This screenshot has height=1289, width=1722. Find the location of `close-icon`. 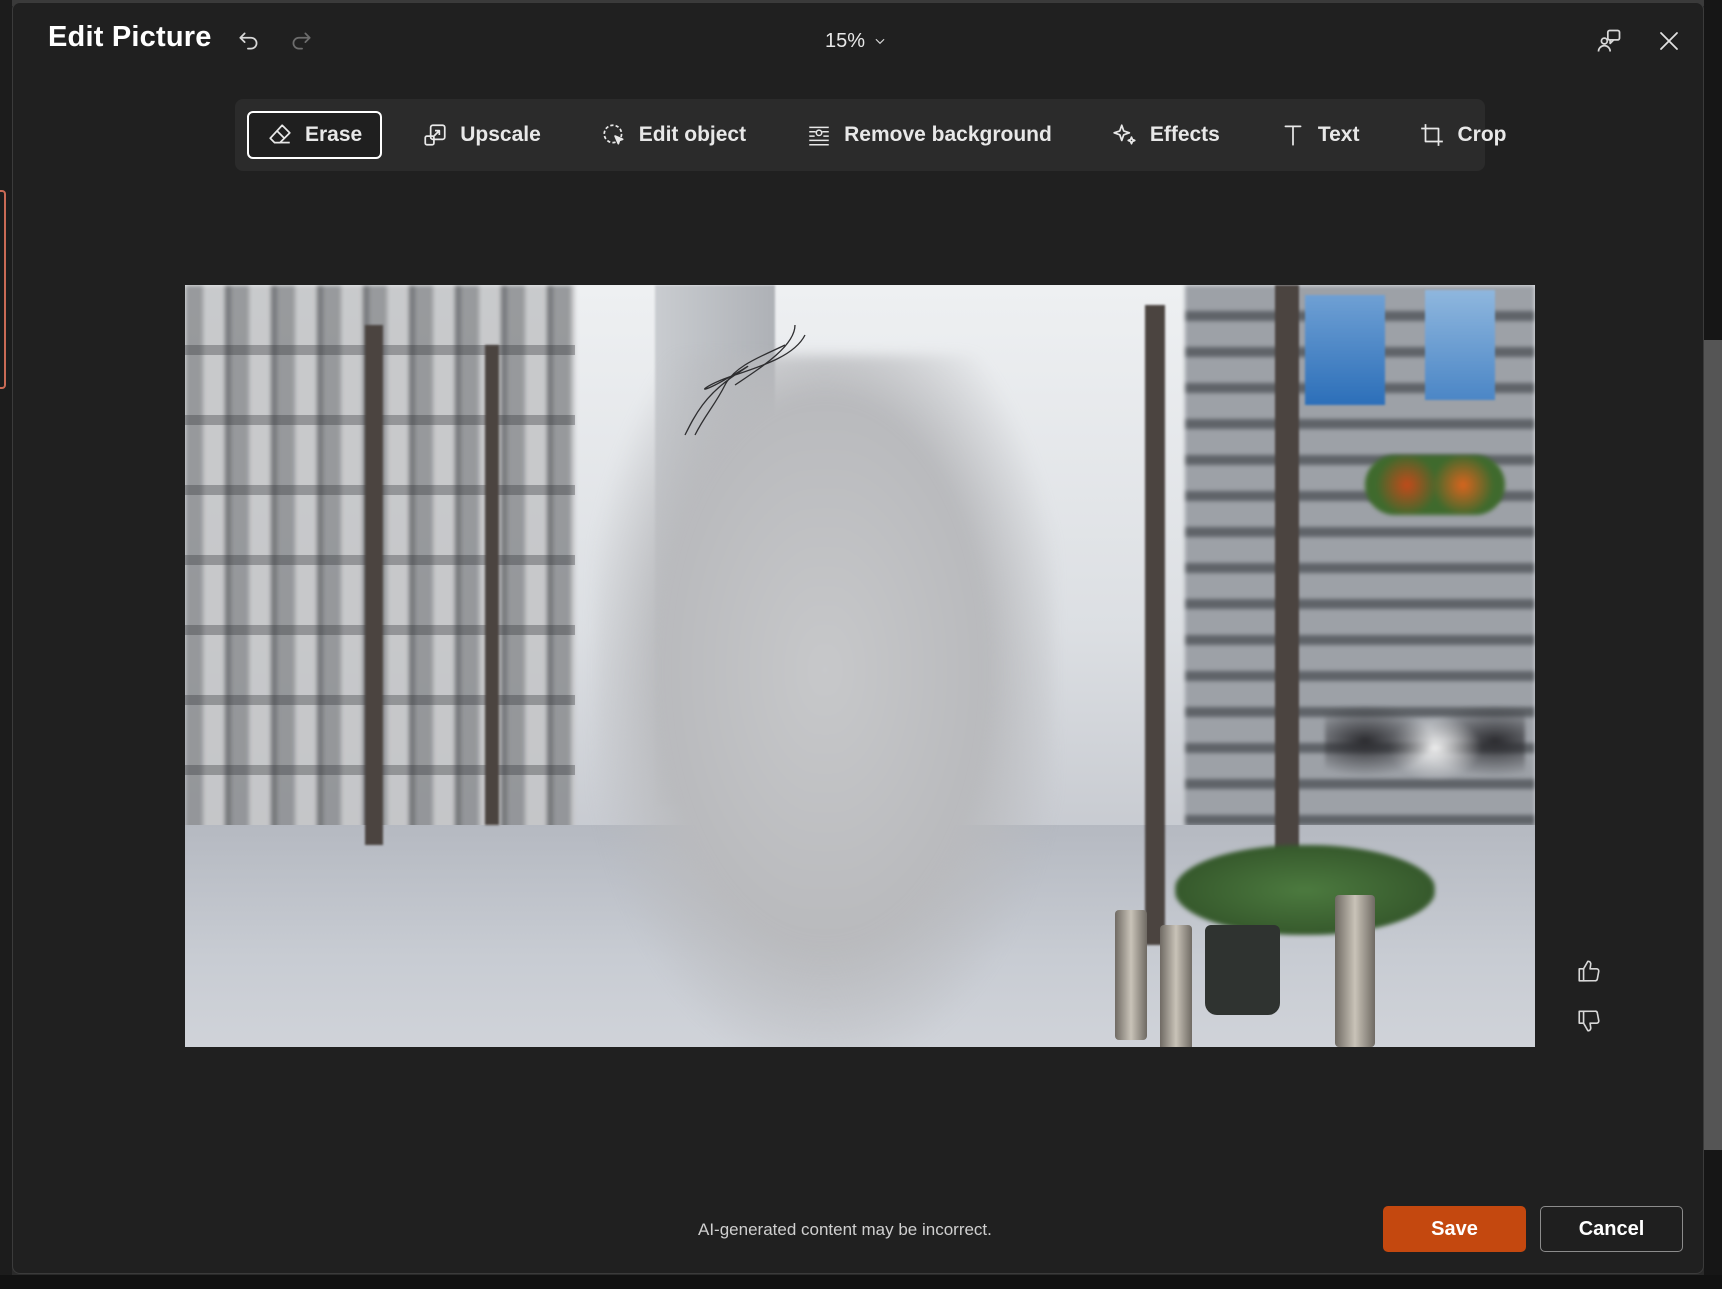

close-icon is located at coordinates (1669, 41).